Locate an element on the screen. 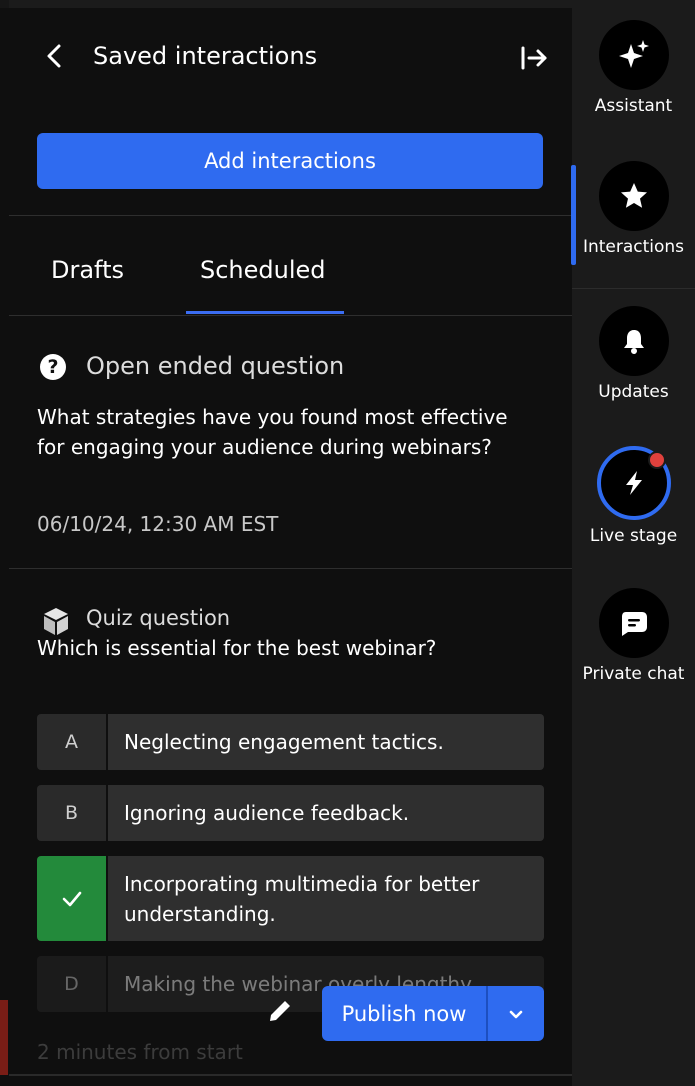  publish-options-dropdown is located at coordinates (516, 1013).